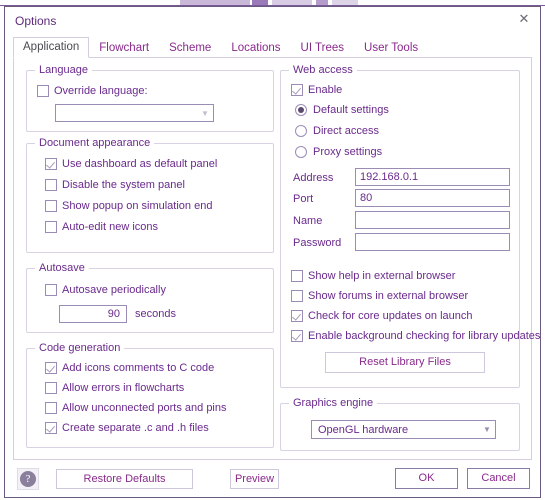 The image size is (545, 500). Describe the element at coordinates (62, 268) in the screenshot. I see `group-autosave-legend: Autosave` at that location.